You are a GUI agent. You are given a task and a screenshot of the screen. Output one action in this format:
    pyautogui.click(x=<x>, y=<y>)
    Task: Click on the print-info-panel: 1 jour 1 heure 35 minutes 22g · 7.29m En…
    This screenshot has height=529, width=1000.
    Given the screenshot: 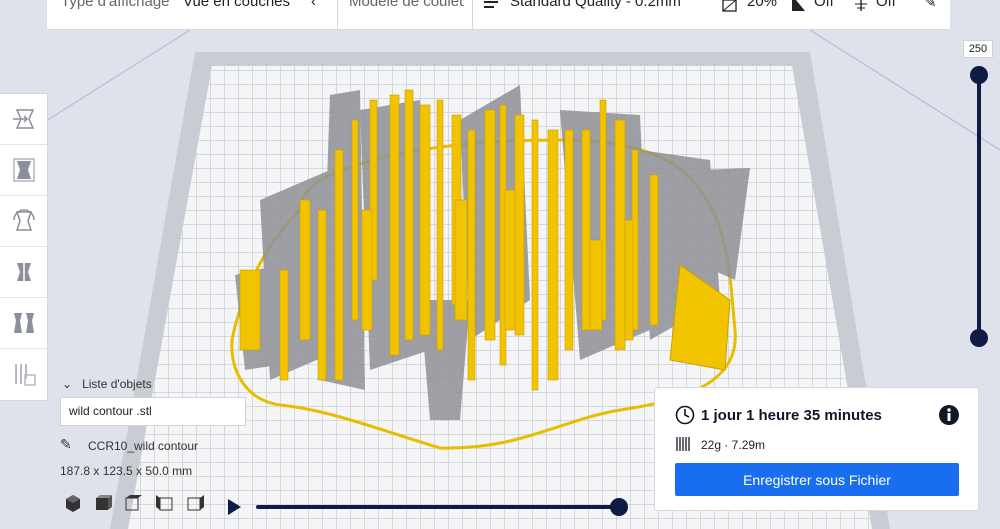 What is the action you would take?
    pyautogui.click(x=816, y=449)
    